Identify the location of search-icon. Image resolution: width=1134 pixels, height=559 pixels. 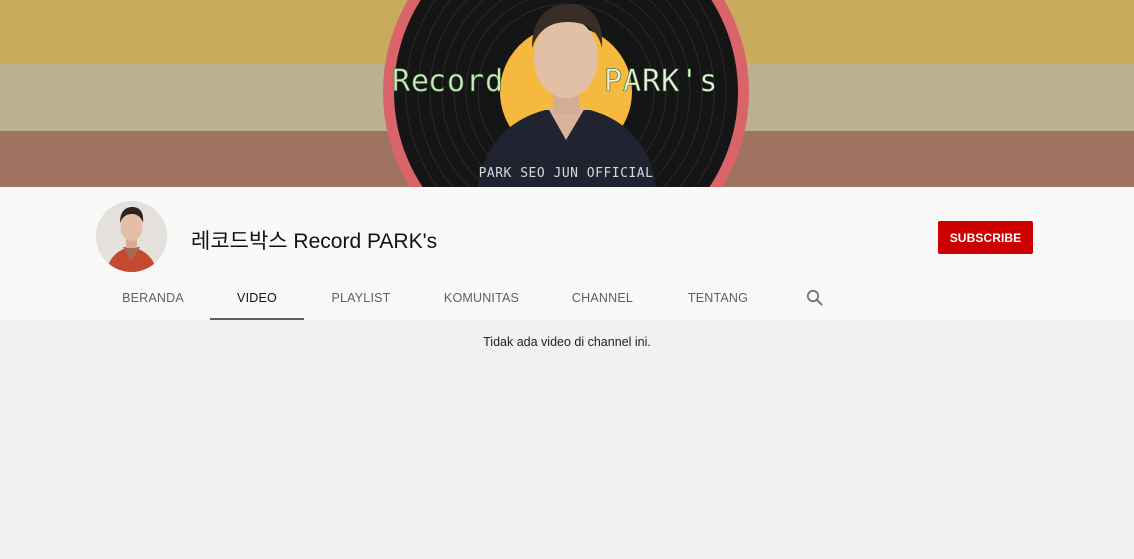
(815, 298).